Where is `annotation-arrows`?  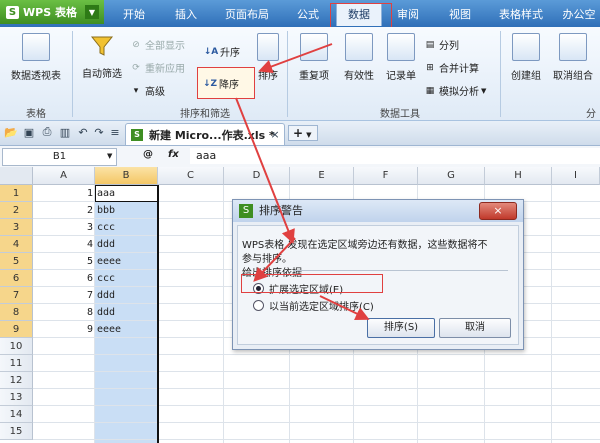 annotation-arrows is located at coordinates (302, 182).